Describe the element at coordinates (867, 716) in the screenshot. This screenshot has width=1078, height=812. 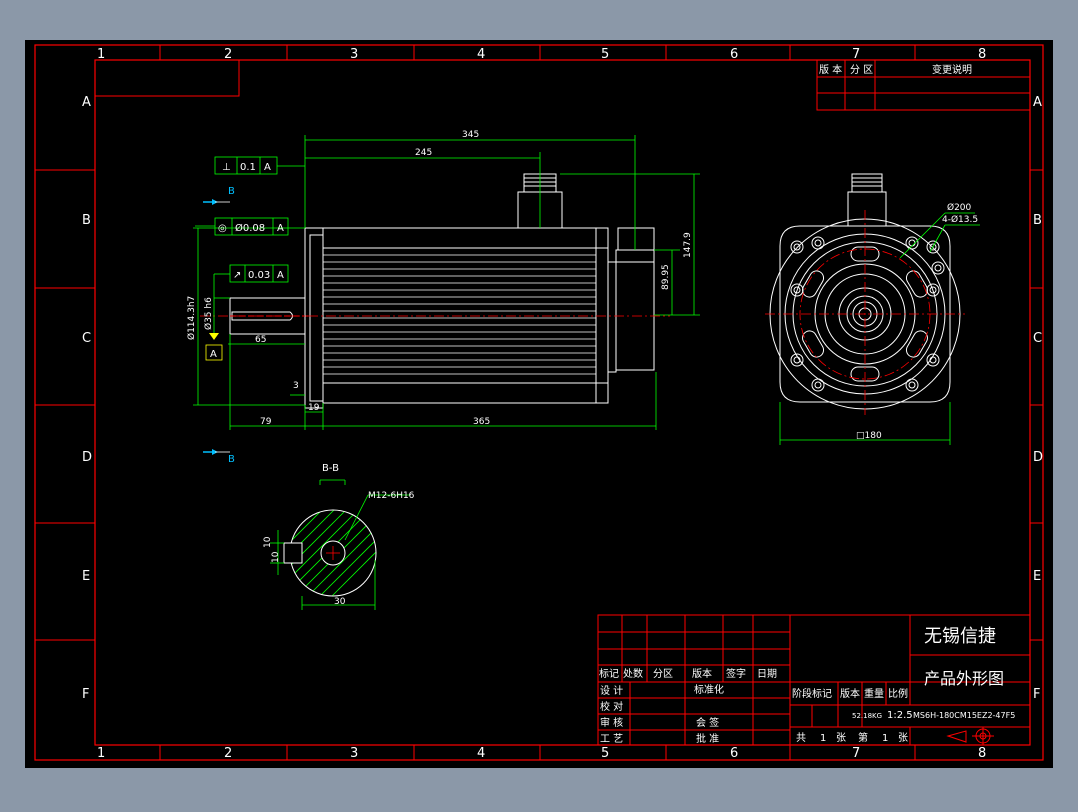
I see `weight-value: 52.18KG` at that location.